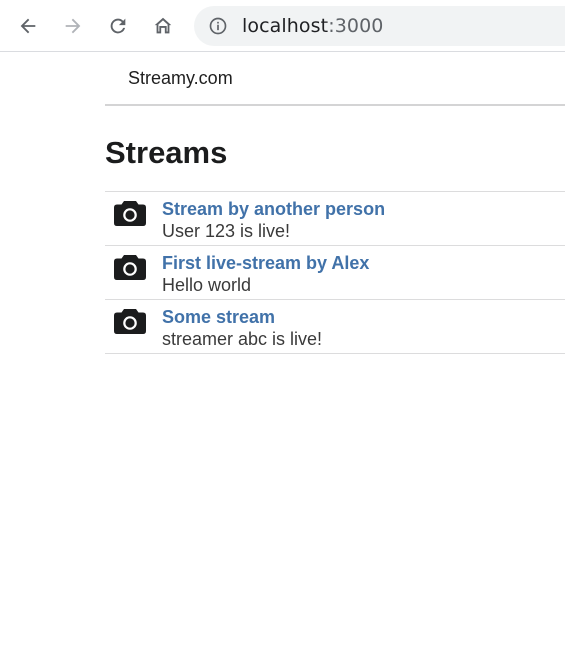  I want to click on browser-toolbar: localhost:3000, so click(282, 26).